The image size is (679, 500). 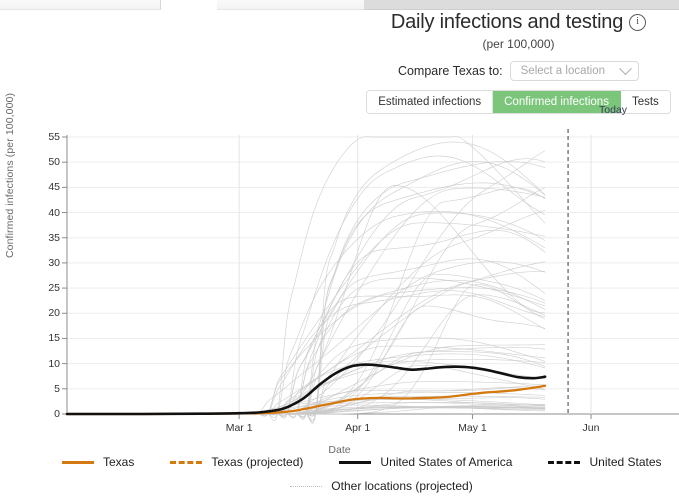 What do you see at coordinates (563, 71) in the screenshot?
I see `location-select-placeholder: Select a location` at bounding box center [563, 71].